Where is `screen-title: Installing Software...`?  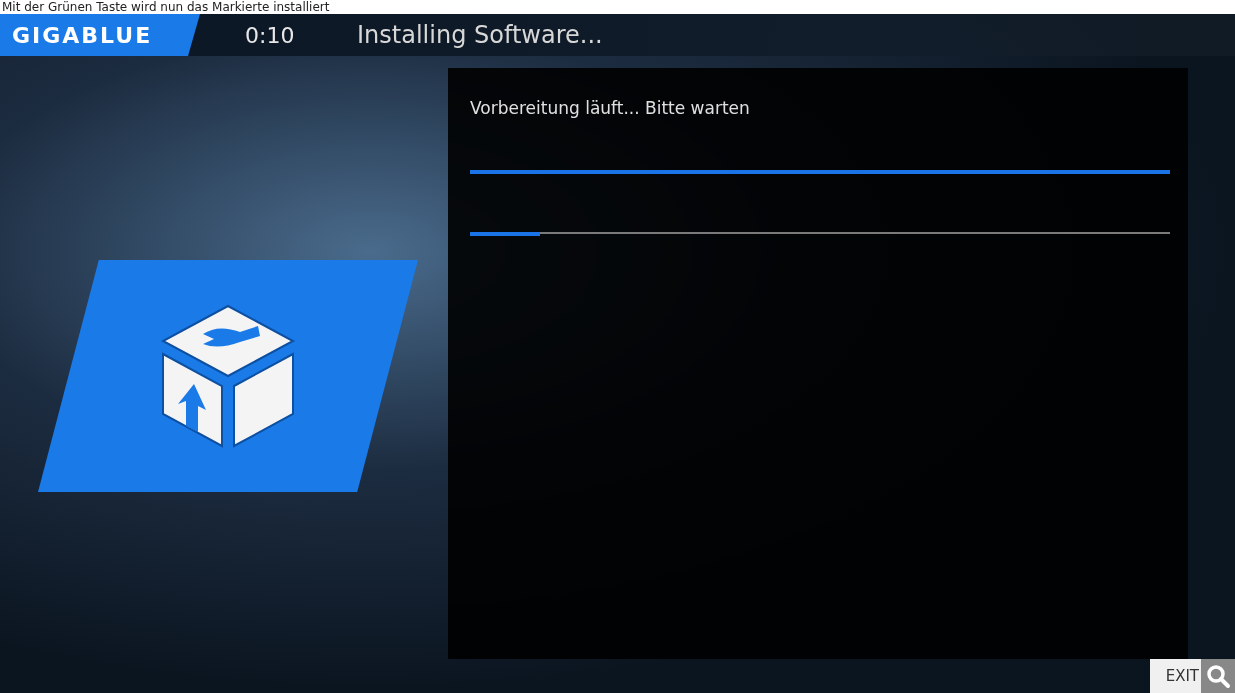 screen-title: Installing Software... is located at coordinates (480, 35).